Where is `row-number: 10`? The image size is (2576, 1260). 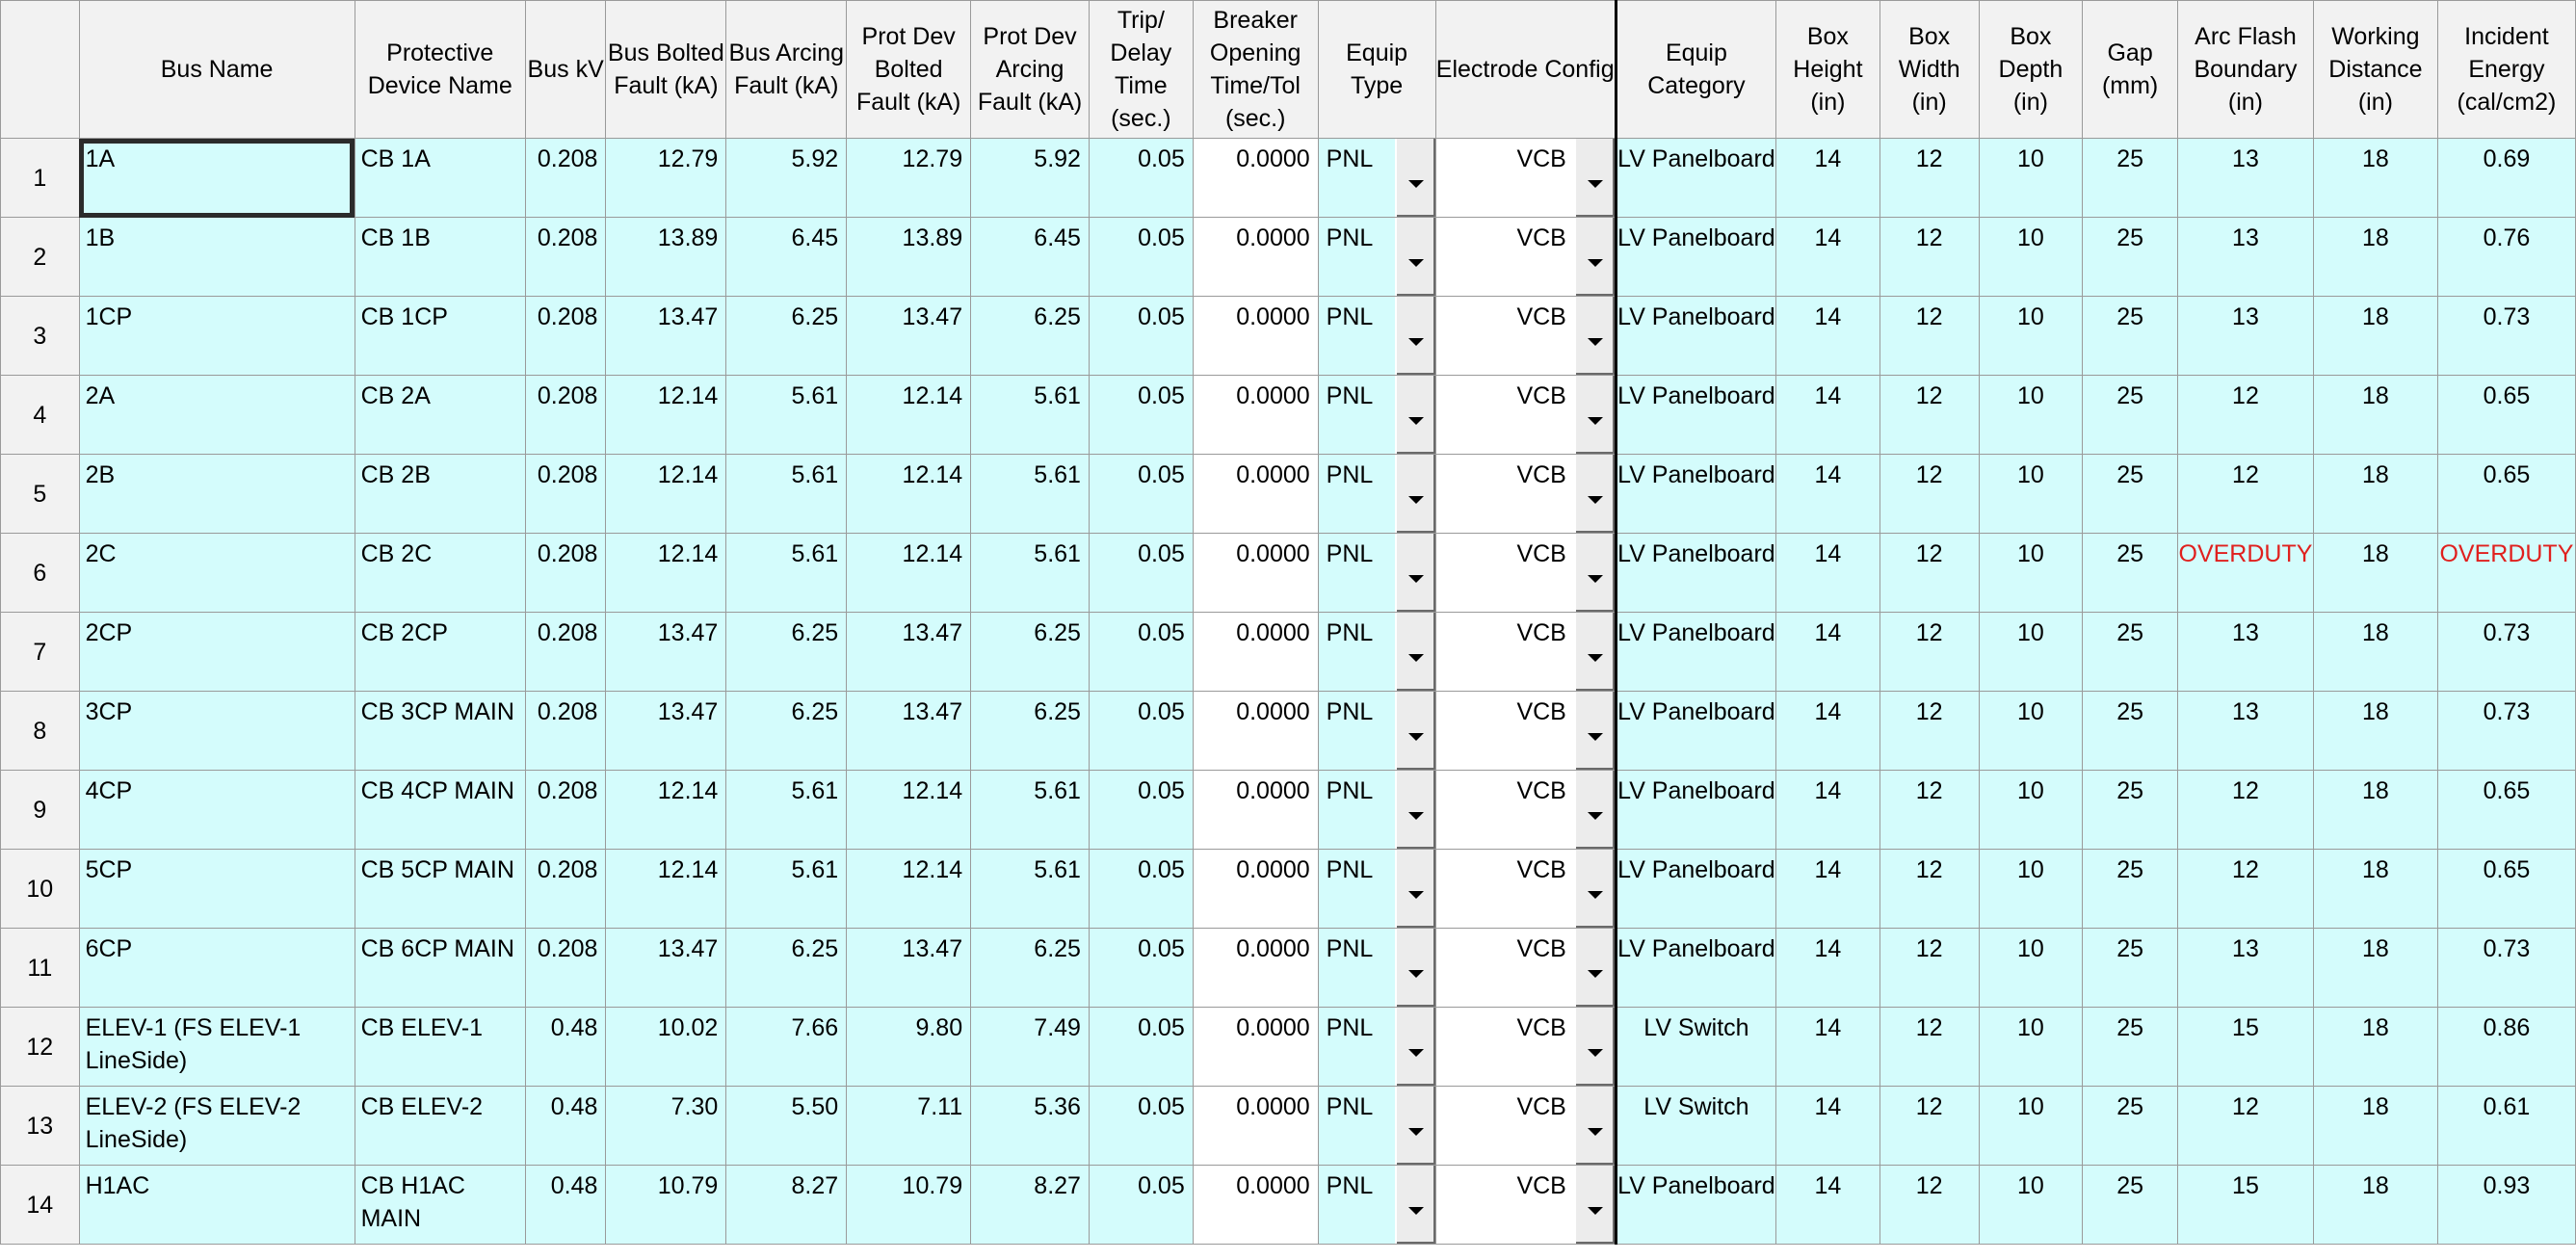
row-number: 10 is located at coordinates (40, 889).